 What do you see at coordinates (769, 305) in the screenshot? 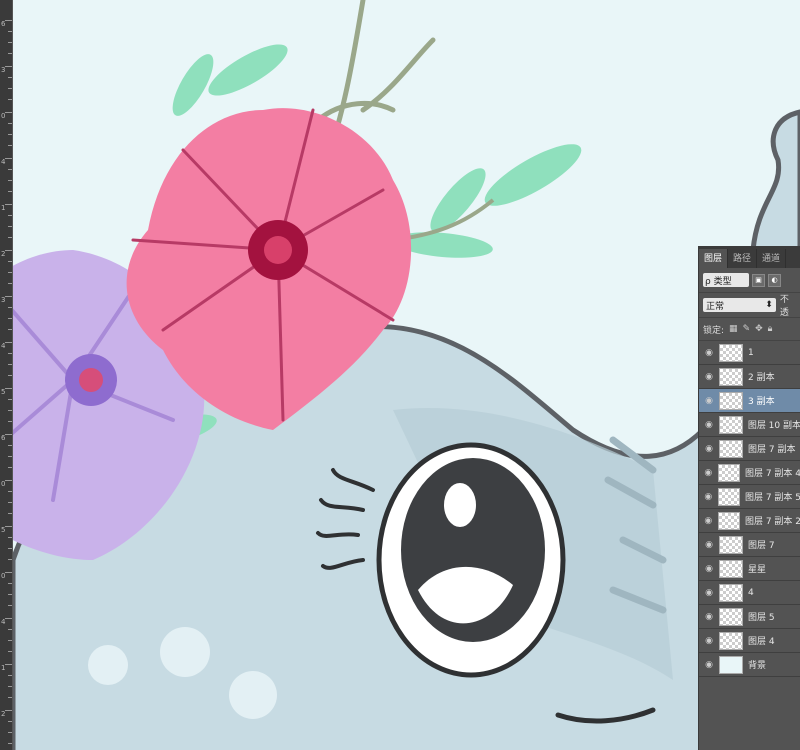
I see `chevron-down-icon: ⬍` at bounding box center [769, 305].